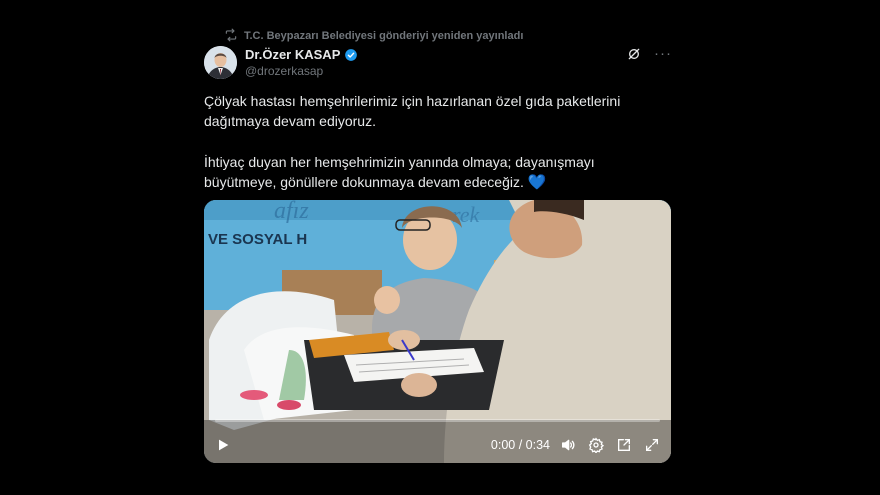 The image size is (880, 495). What do you see at coordinates (291, 212) in the screenshot?
I see `svg-text: afız` at bounding box center [291, 212].